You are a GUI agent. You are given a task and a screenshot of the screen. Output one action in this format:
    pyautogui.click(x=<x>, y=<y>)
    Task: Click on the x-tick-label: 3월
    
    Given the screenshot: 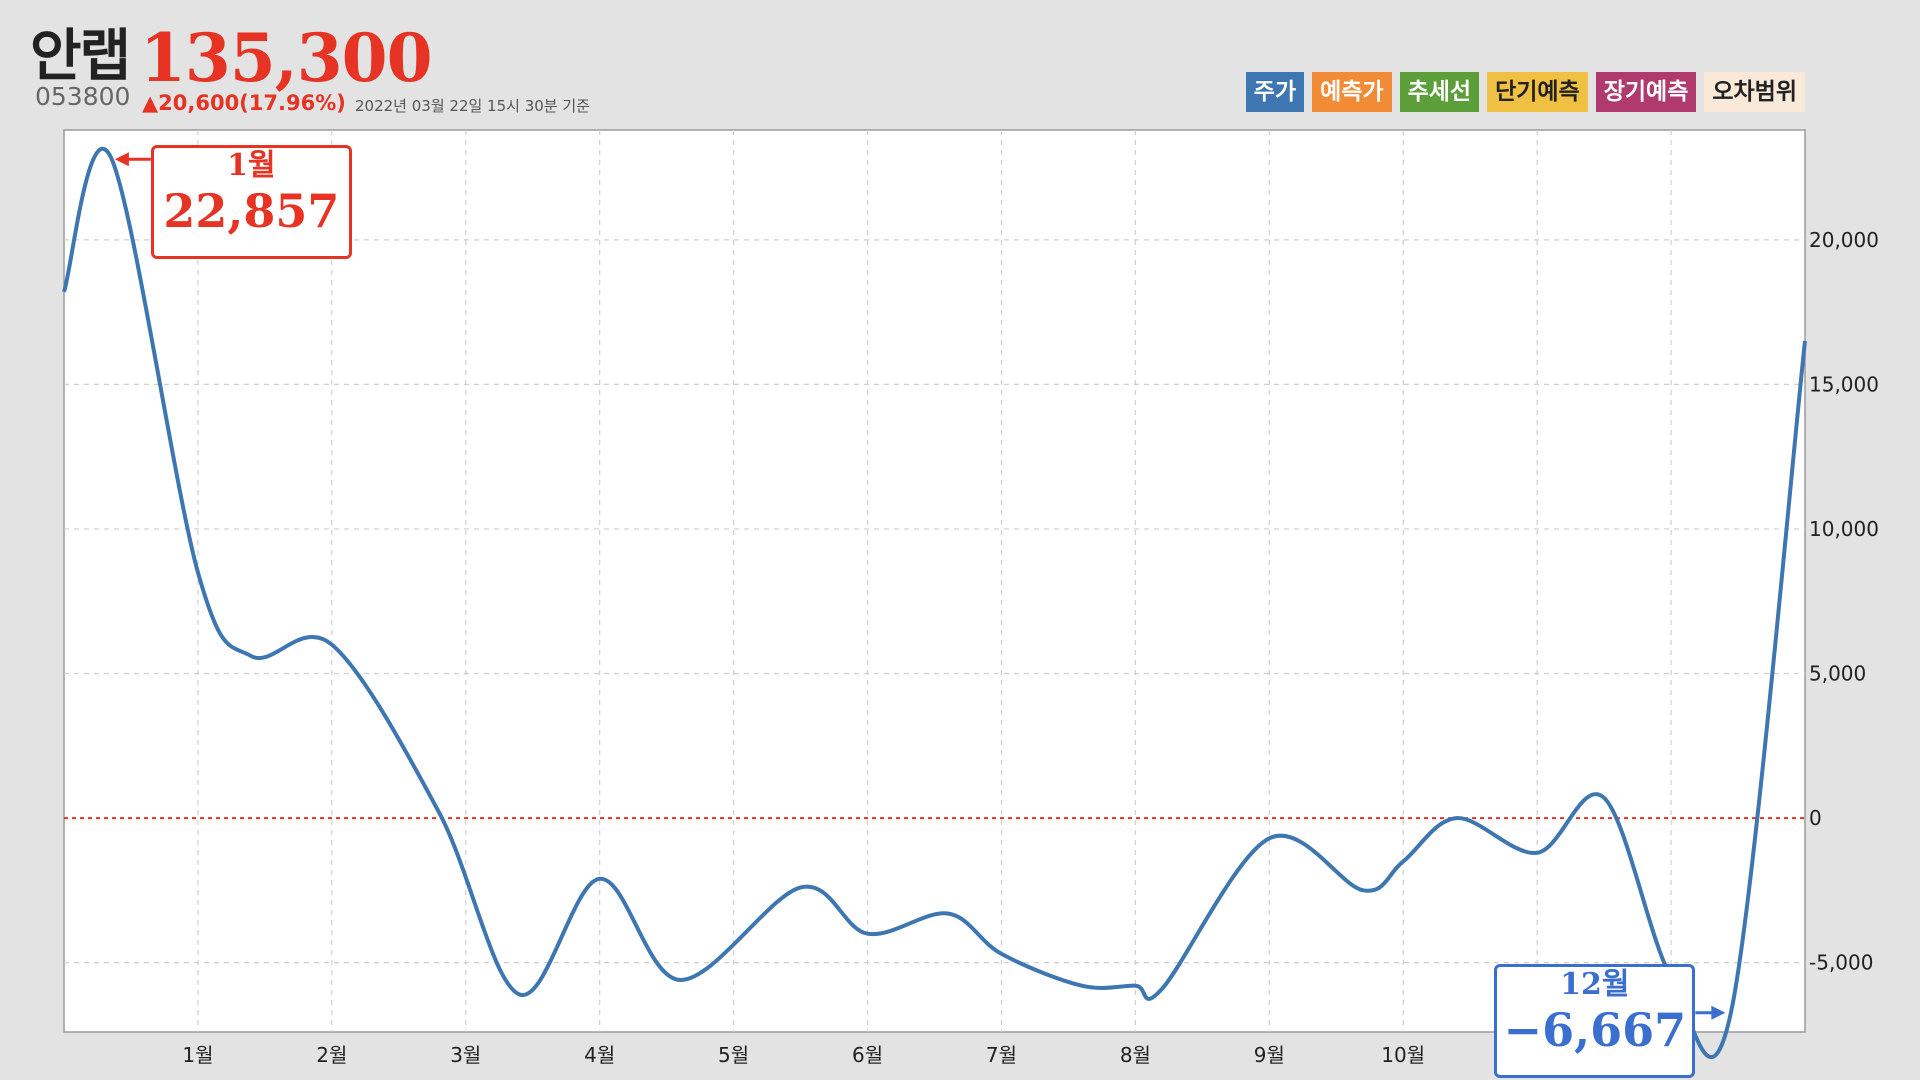 What is the action you would take?
    pyautogui.click(x=465, y=1055)
    